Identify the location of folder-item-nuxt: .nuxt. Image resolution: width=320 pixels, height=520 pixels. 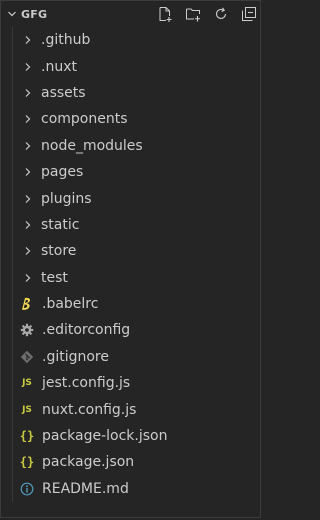
(132, 66).